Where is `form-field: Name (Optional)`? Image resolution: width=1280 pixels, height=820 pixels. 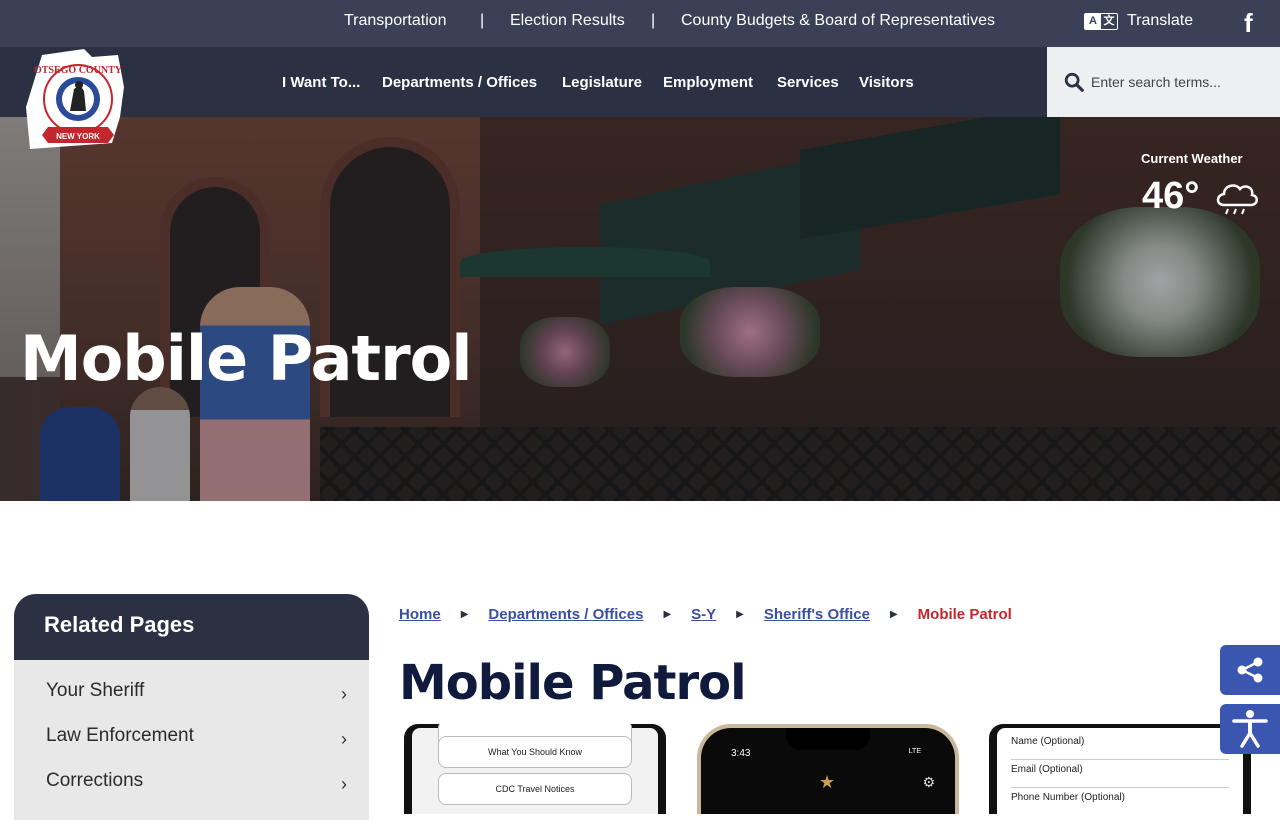 form-field: Name (Optional) is located at coordinates (1120, 748).